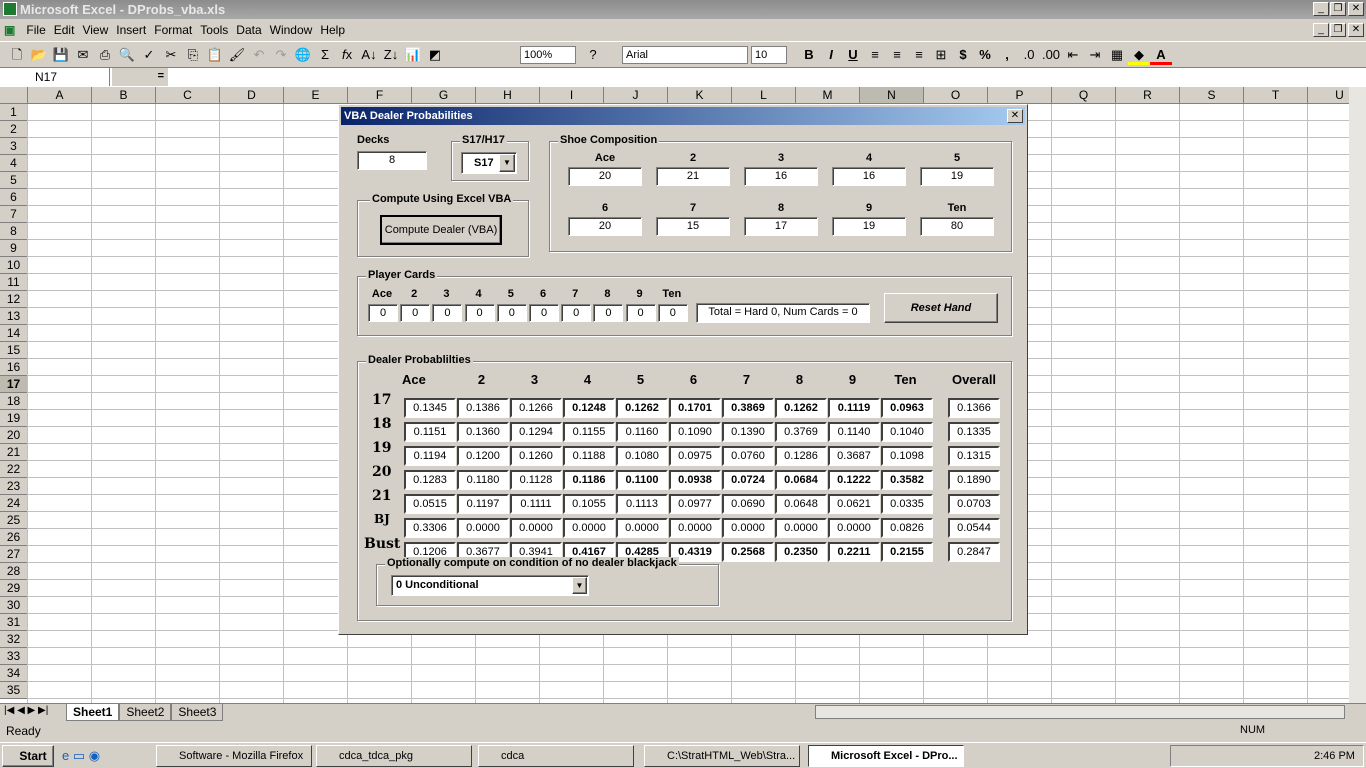 Image resolution: width=1366 pixels, height=768 pixels. Describe the element at coordinates (392, 160) in the screenshot. I see `decks-input: 8` at that location.